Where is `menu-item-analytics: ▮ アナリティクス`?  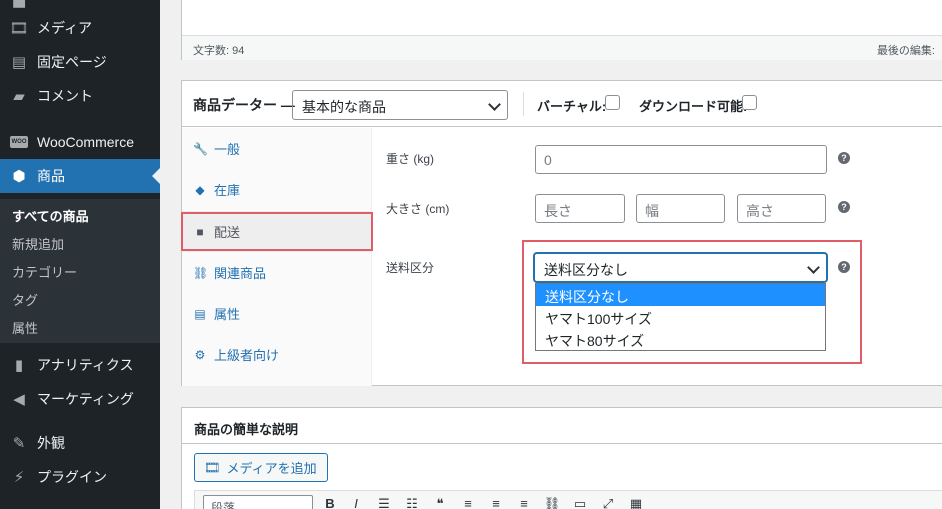
menu-item-analytics: ▮ アナリティクス is located at coordinates (80, 365).